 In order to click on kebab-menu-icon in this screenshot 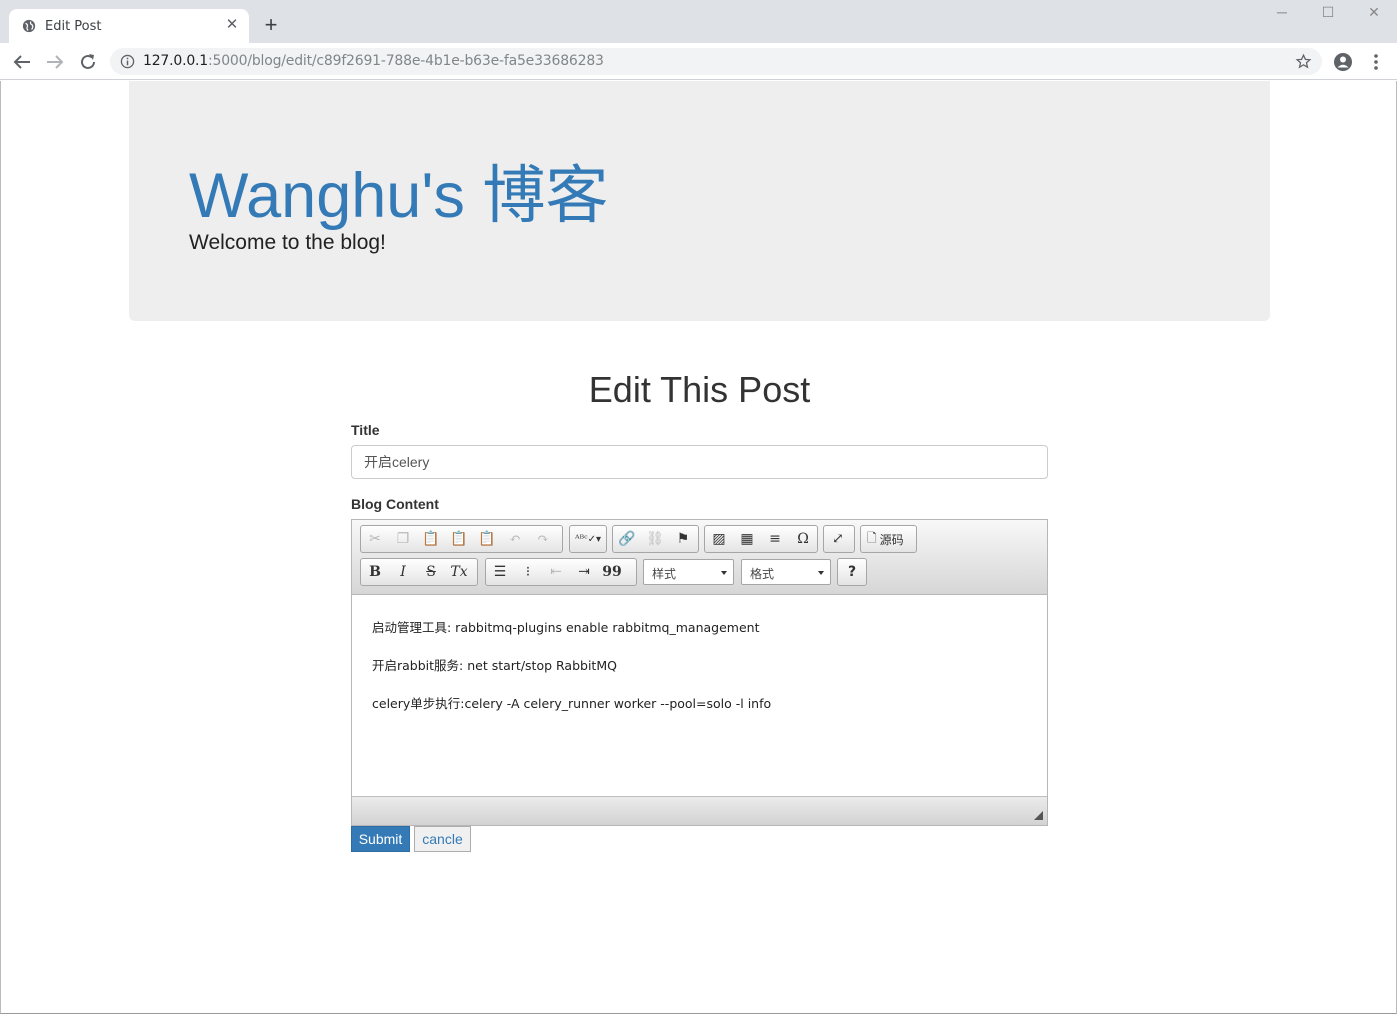, I will do `click(1376, 62)`.